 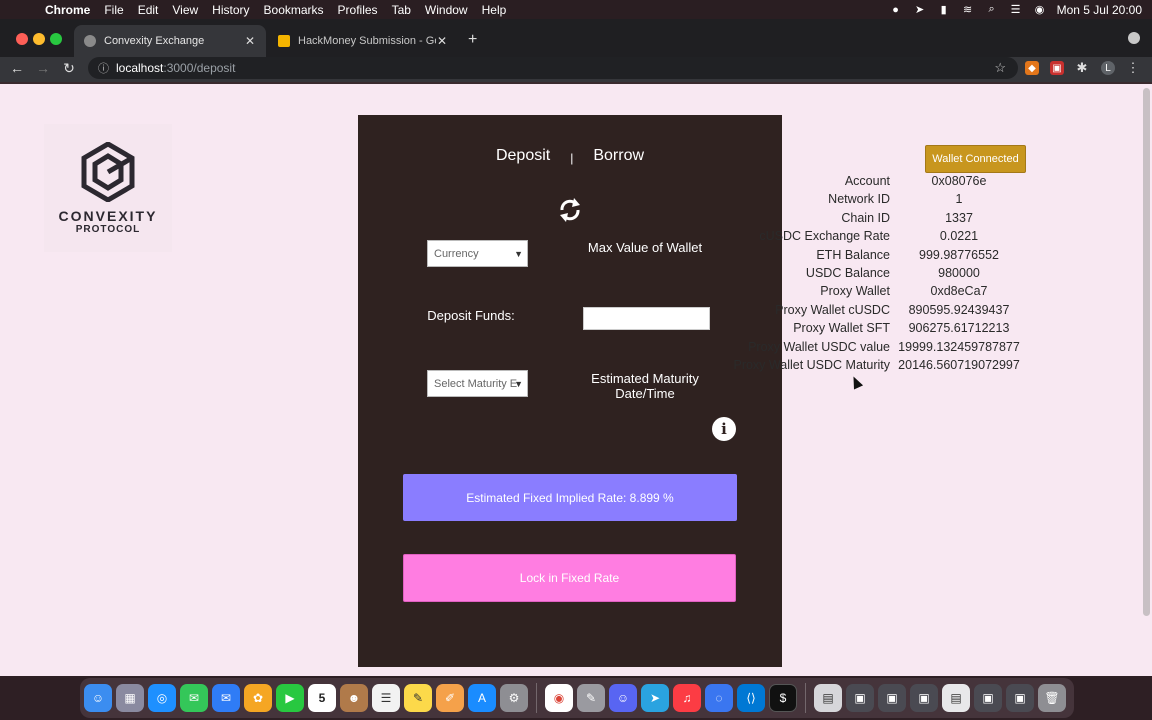 I want to click on bookmark-star-icon: ☆, so click(x=1000, y=68).